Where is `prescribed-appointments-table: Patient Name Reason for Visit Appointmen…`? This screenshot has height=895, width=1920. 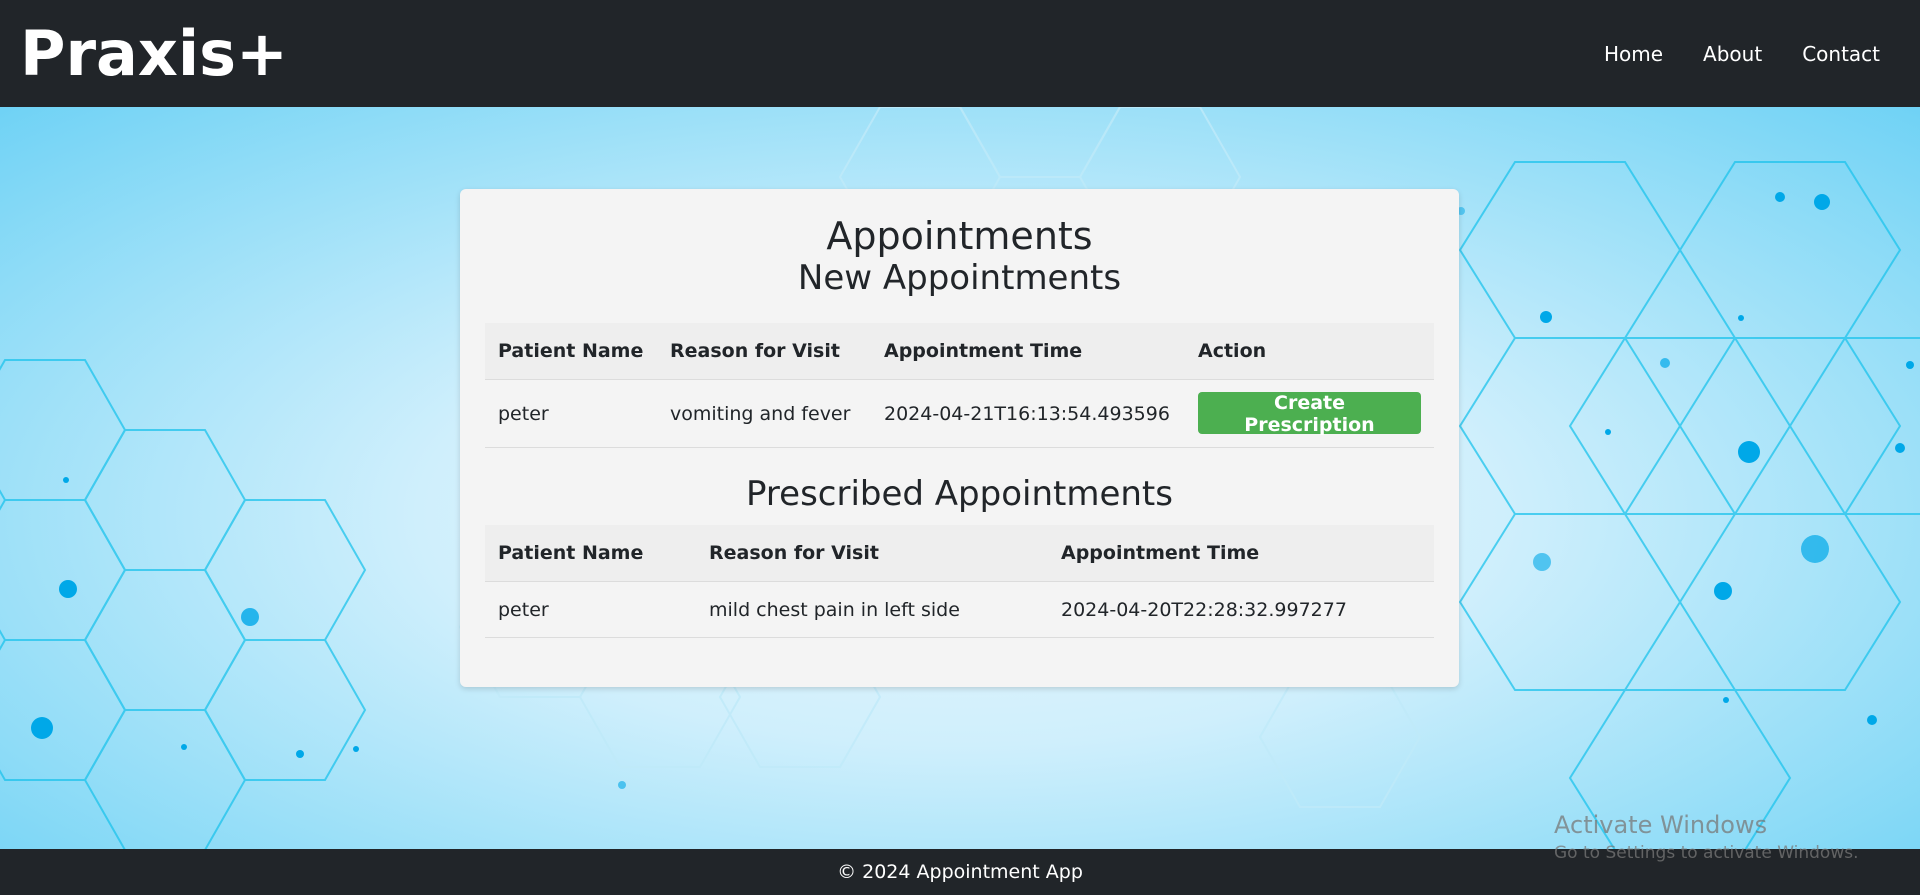 prescribed-appointments-table: Patient Name Reason for Visit Appointmen… is located at coordinates (959, 581).